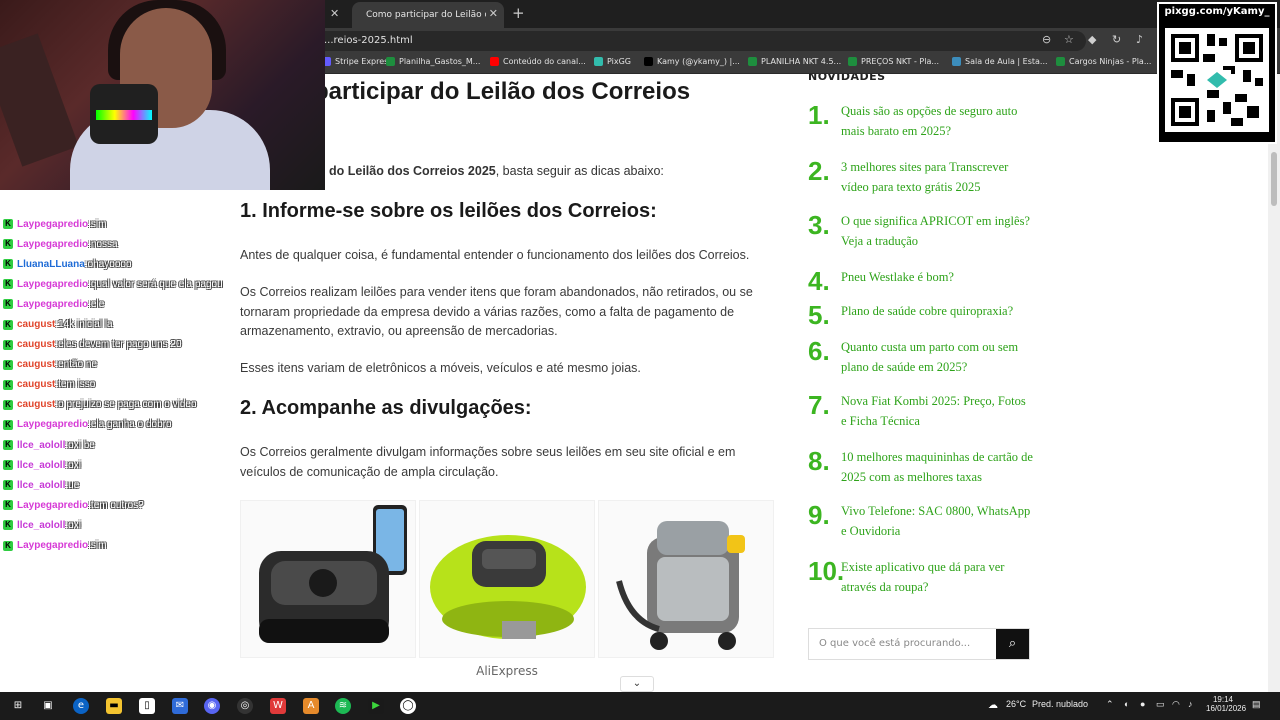 The height and width of the screenshot is (720, 1280). Describe the element at coordinates (180, 706) in the screenshot. I see `mail-icon: ✉` at that location.